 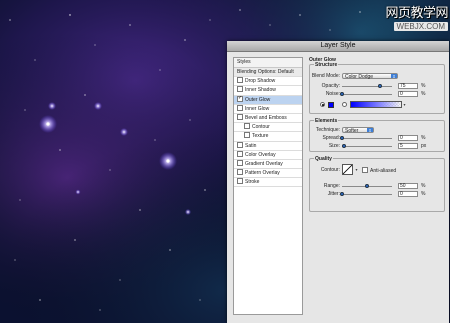 I want to click on style-item-satin: Satin, so click(x=268, y=146).